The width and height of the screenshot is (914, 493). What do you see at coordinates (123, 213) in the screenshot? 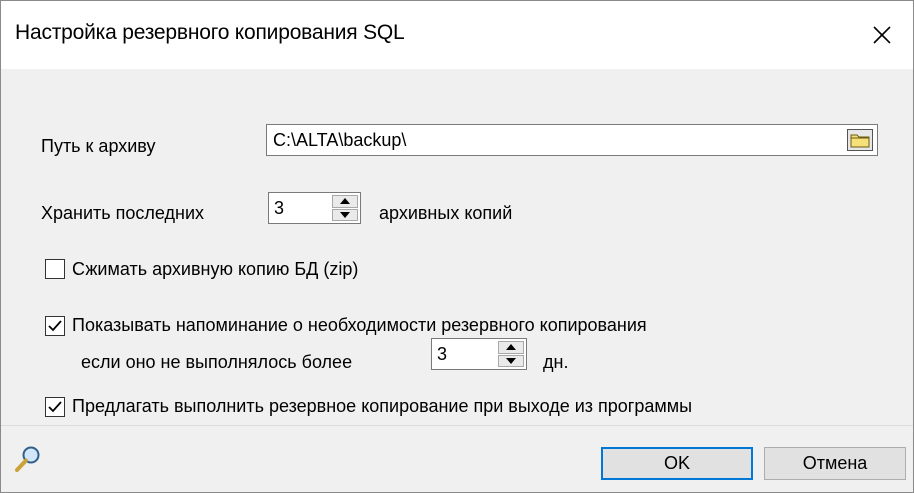
I see `keep-label-before: Хранить последних` at bounding box center [123, 213].